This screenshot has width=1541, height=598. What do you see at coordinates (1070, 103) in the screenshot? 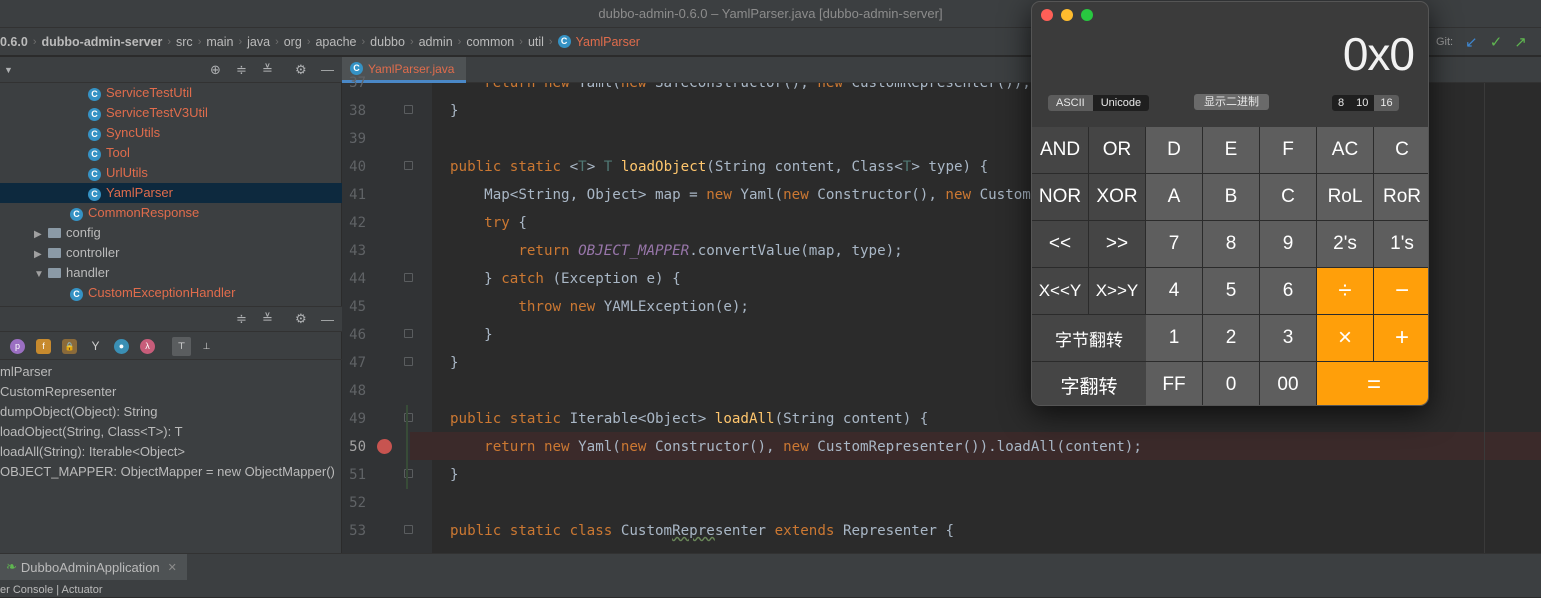
I see `encoding-ascii: ASCII` at bounding box center [1070, 103].